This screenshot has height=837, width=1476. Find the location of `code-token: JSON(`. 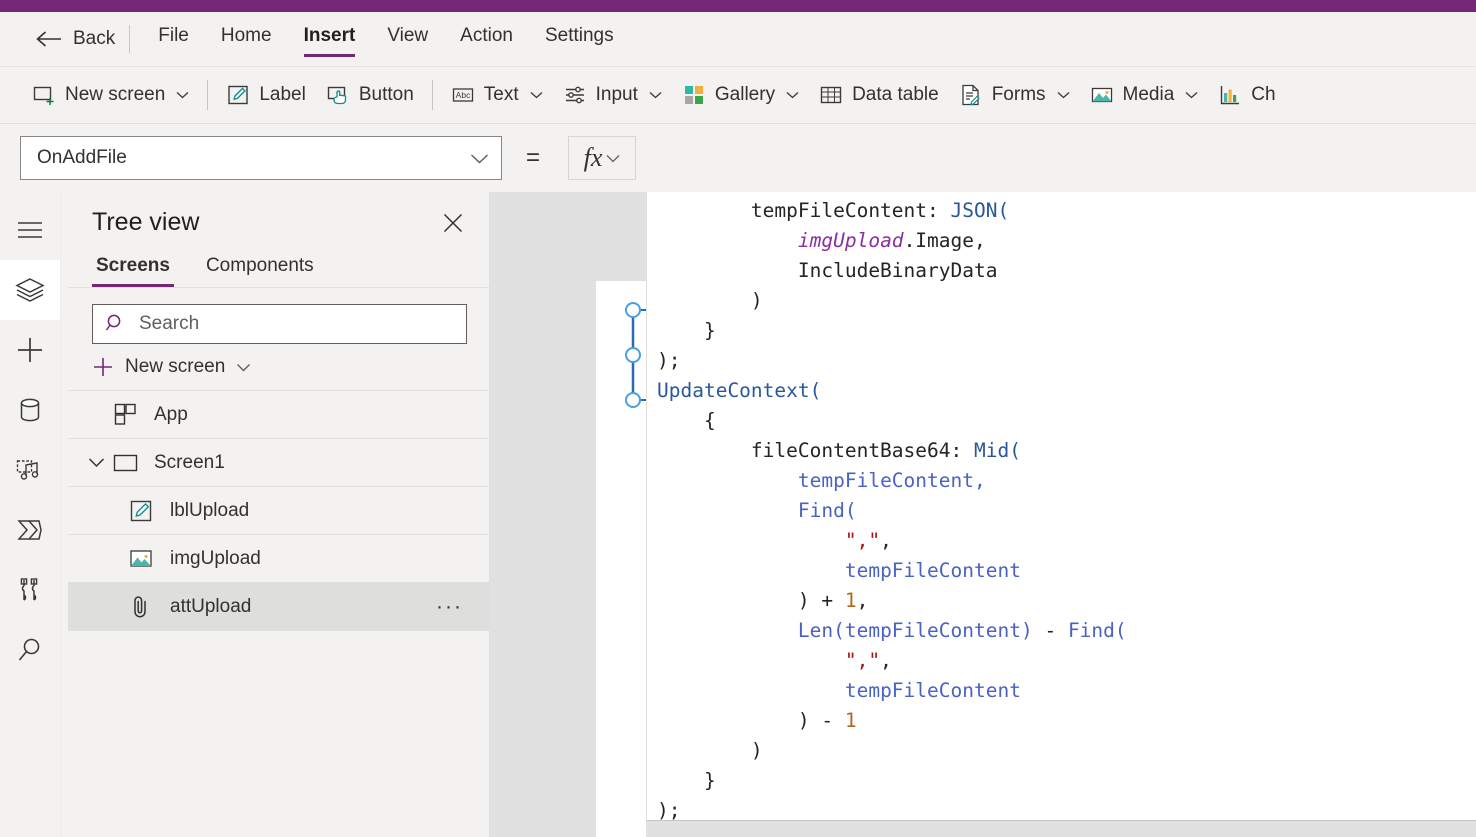

code-token: JSON( is located at coordinates (980, 210).